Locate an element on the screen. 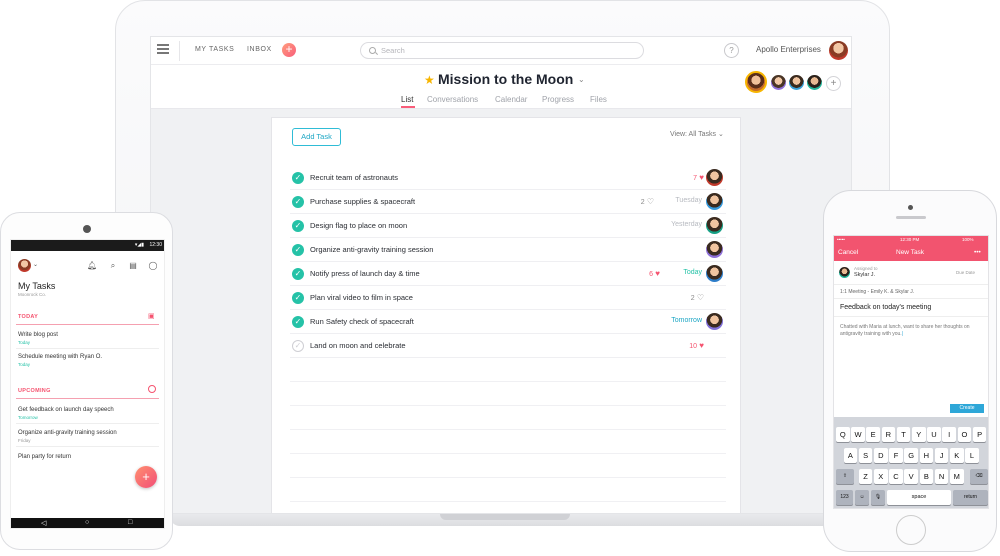 This screenshot has width=1000, height=556. list-item: Get feedback on launch day speech is located at coordinates (66, 410).